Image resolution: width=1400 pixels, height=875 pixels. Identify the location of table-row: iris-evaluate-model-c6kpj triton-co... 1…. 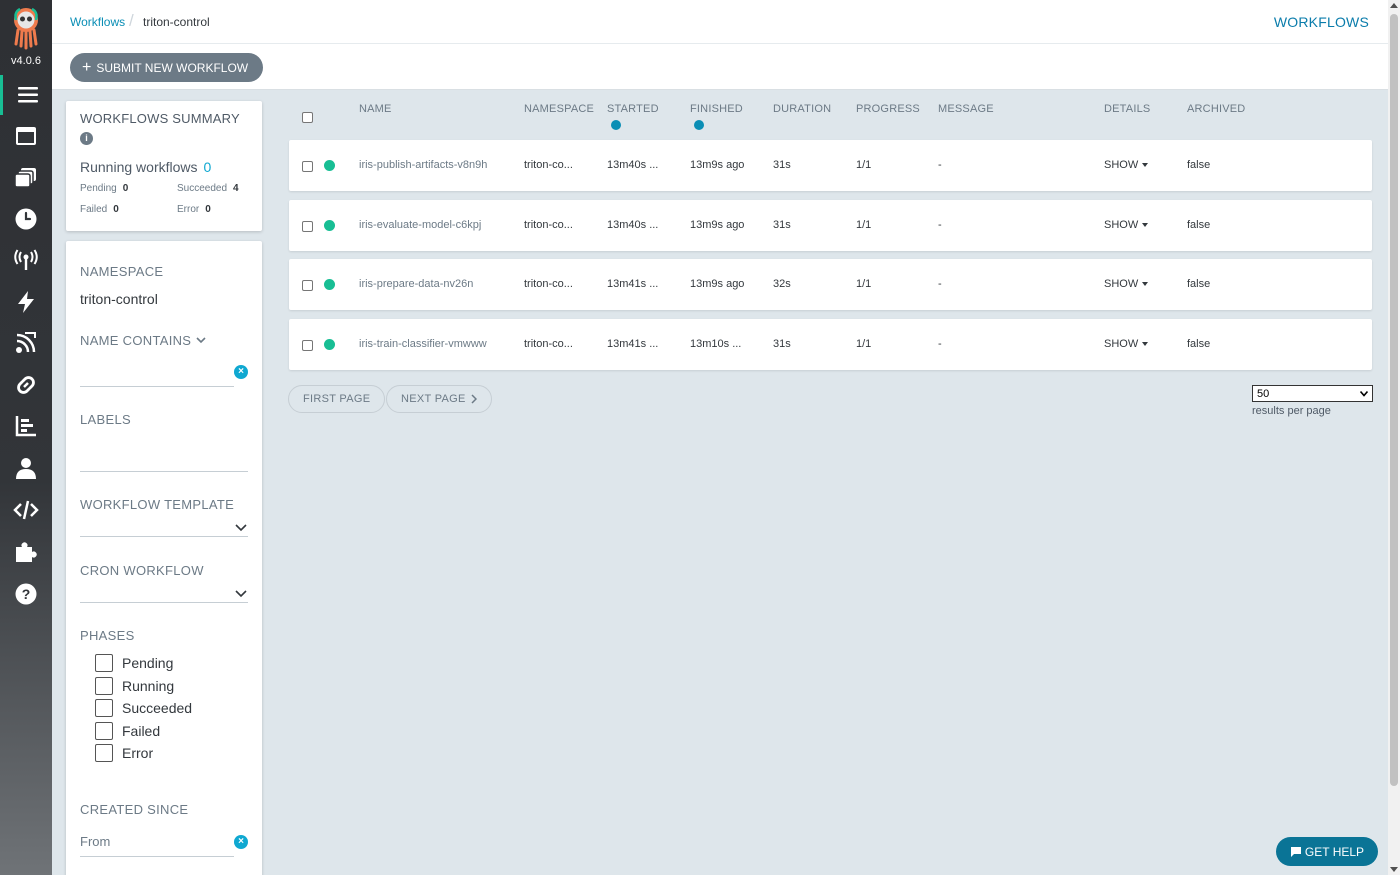
(830, 225).